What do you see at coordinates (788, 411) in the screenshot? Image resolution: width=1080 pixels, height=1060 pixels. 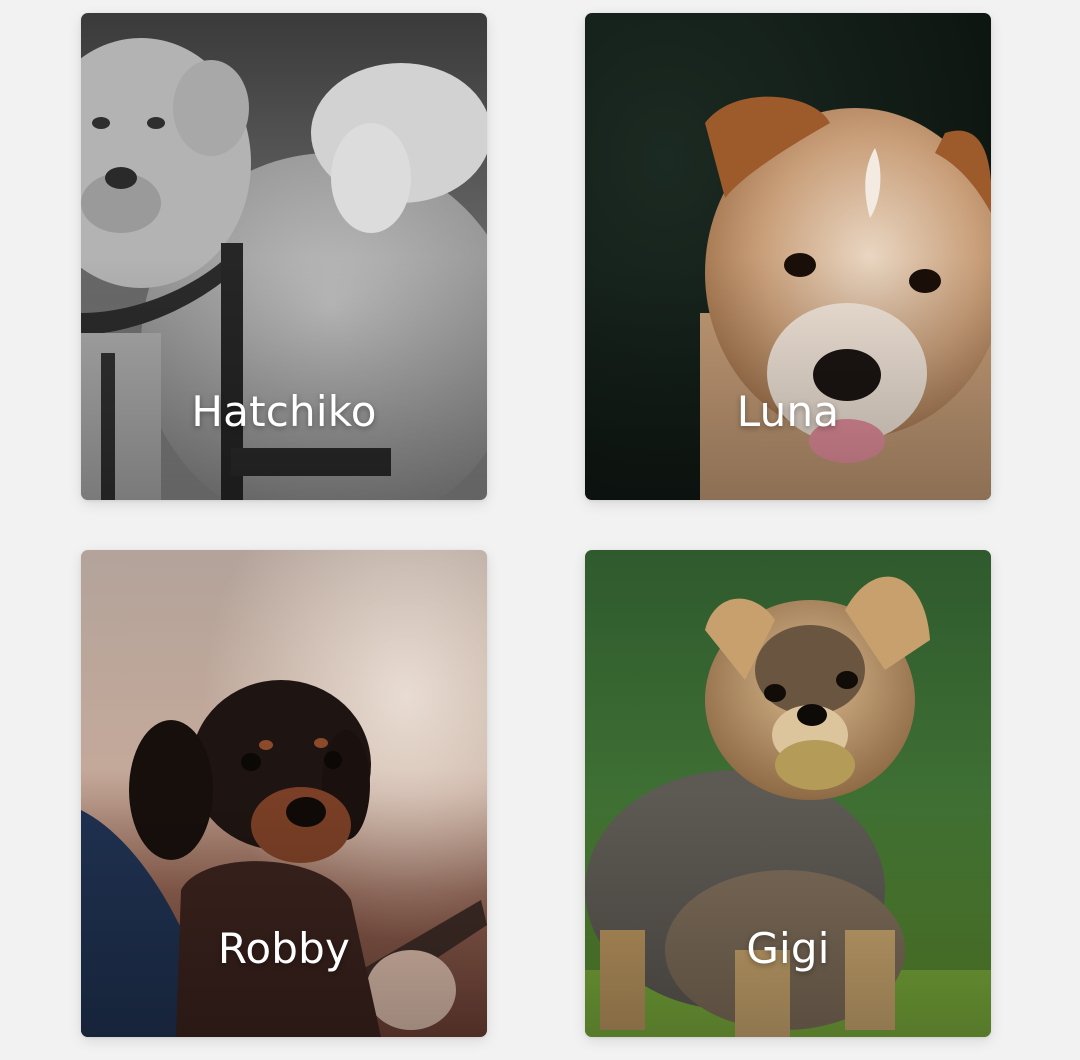 I see `dog-name-label: Luna` at bounding box center [788, 411].